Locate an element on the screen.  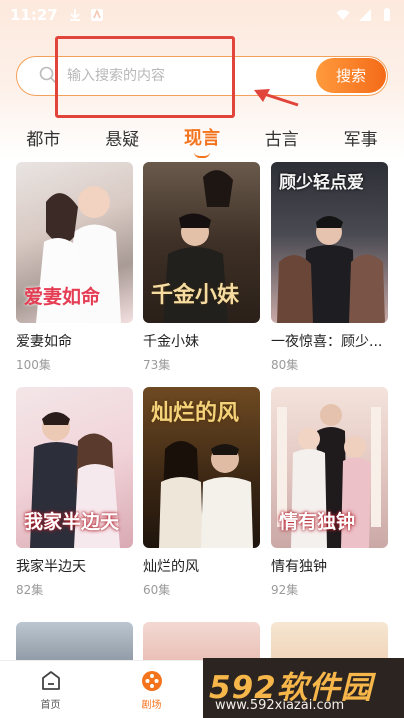
battery-icon is located at coordinates (387, 14).